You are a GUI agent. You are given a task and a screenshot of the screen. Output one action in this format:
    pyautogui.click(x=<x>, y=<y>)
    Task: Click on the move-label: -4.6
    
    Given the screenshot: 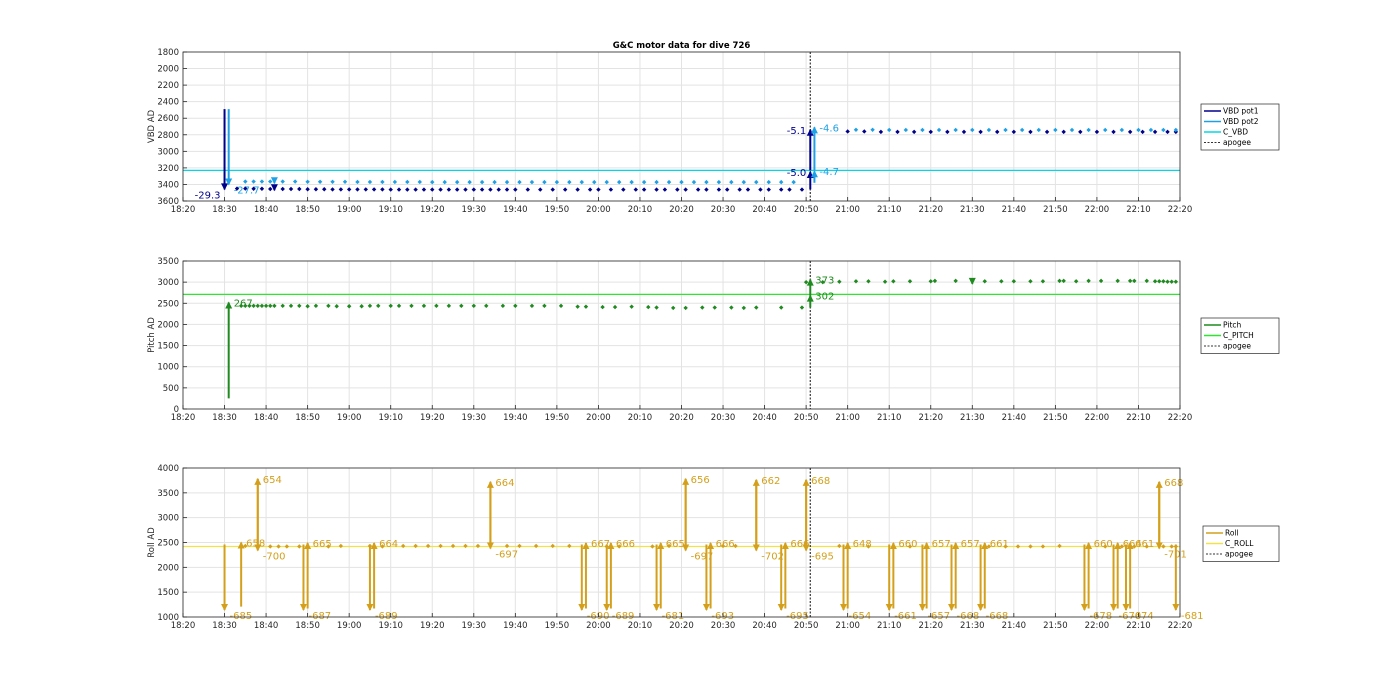 What is the action you would take?
    pyautogui.click(x=829, y=128)
    